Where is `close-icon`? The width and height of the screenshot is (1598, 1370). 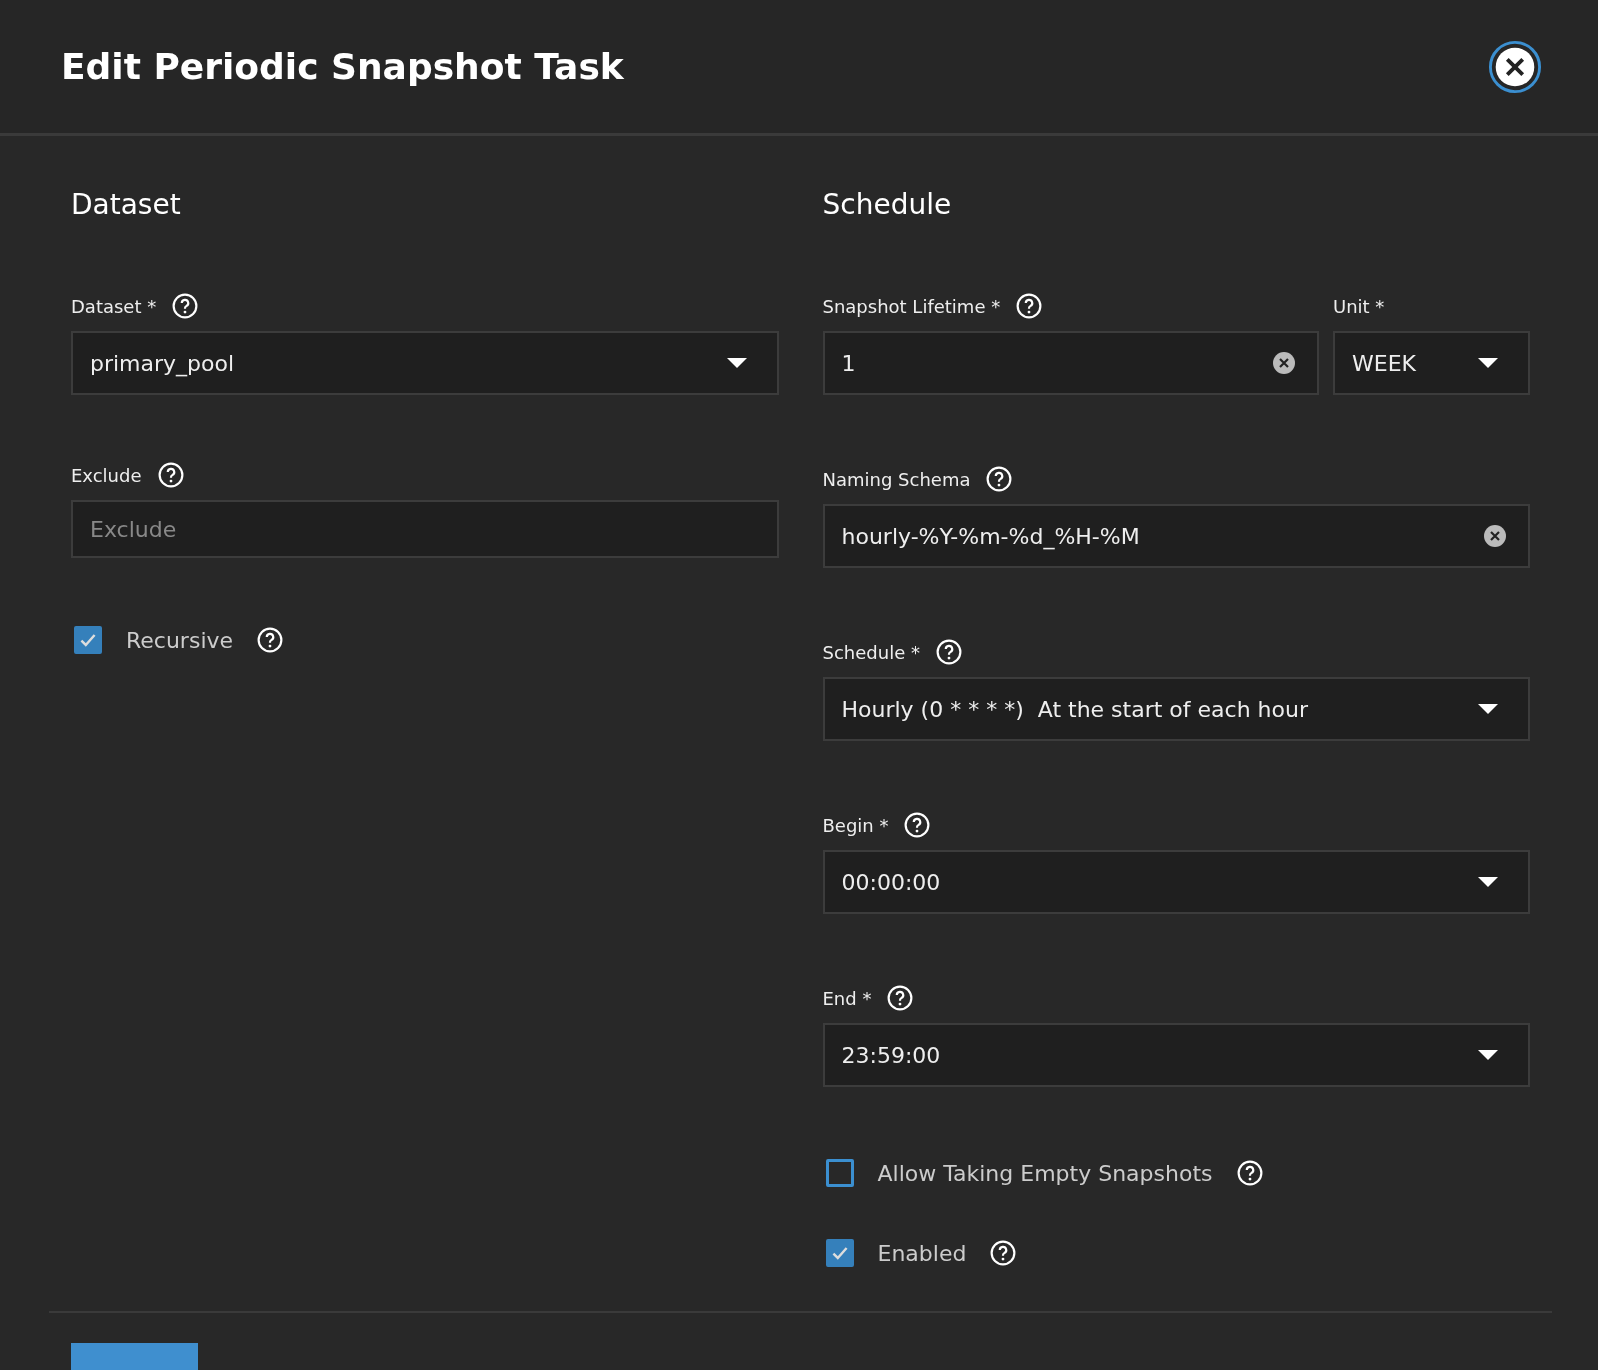 close-icon is located at coordinates (1515, 66).